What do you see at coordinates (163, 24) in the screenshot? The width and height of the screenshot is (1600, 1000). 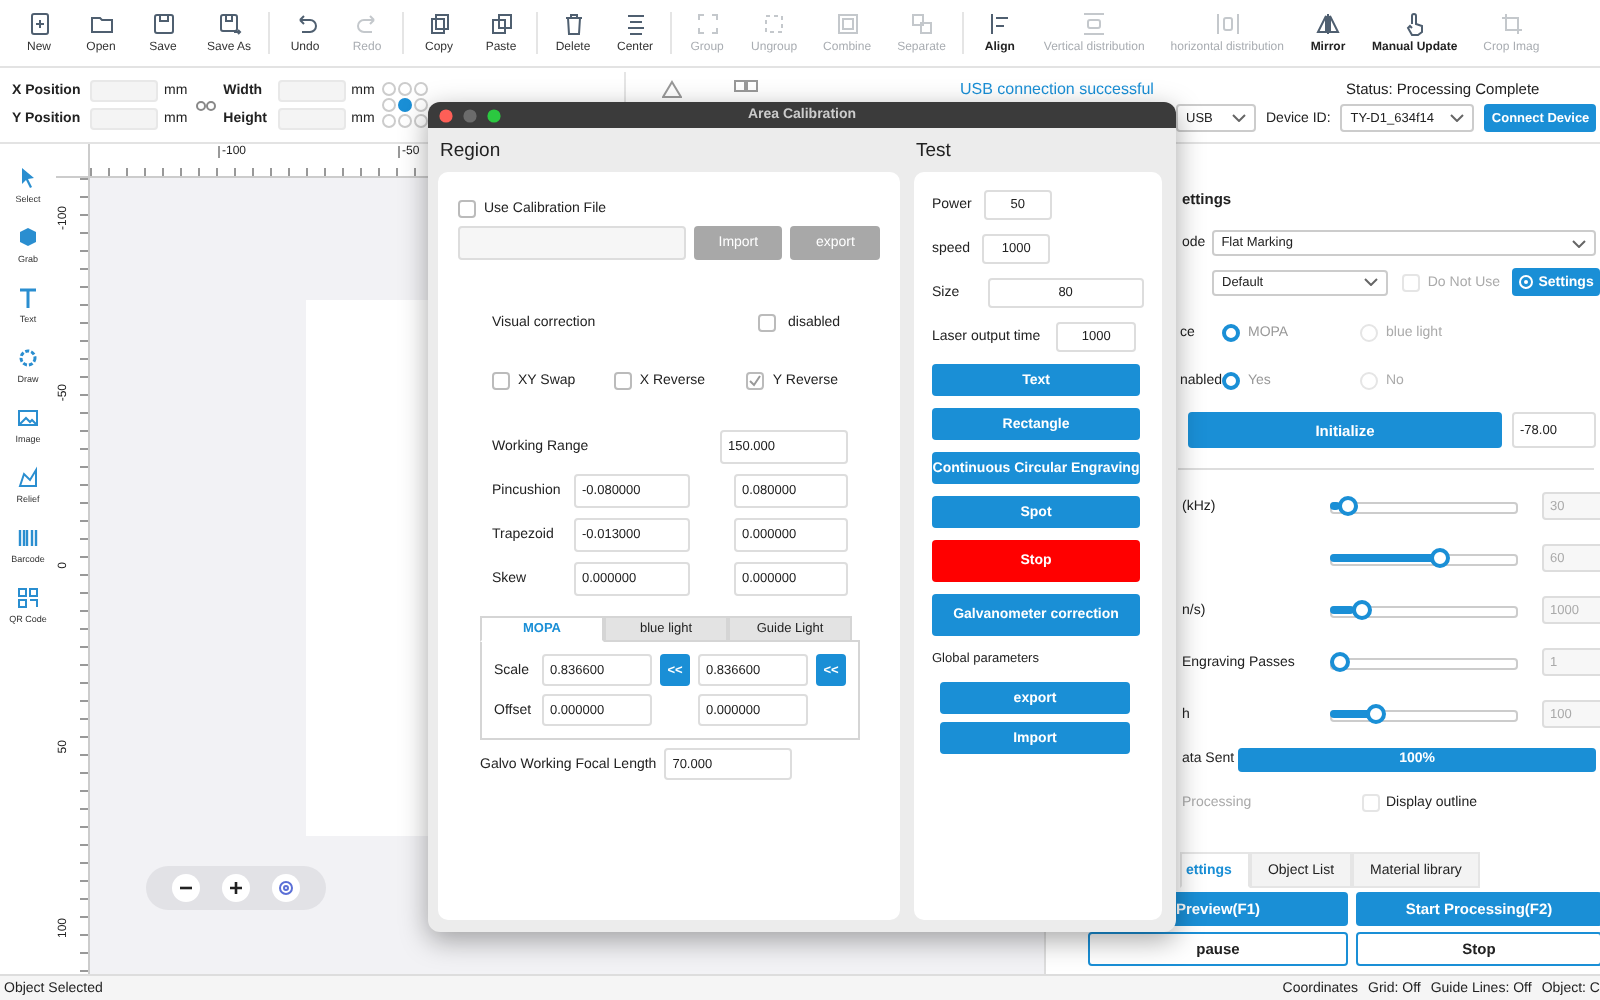 I see `save-icon` at bounding box center [163, 24].